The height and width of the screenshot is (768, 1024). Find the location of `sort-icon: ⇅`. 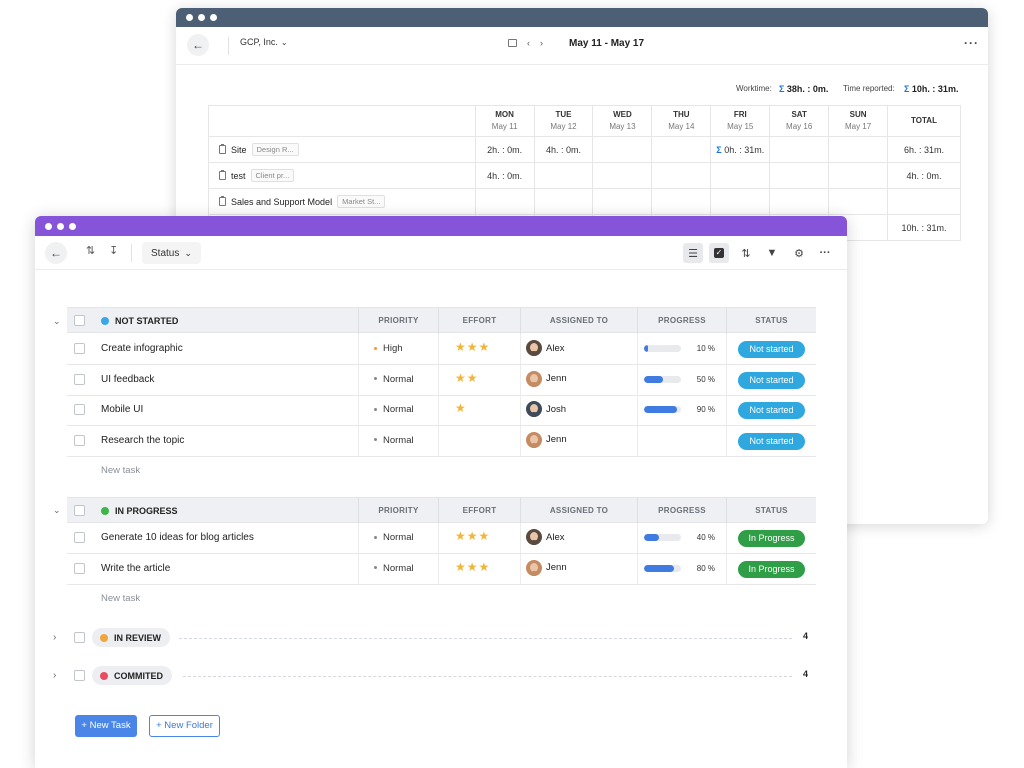

sort-icon: ⇅ is located at coordinates (746, 253).